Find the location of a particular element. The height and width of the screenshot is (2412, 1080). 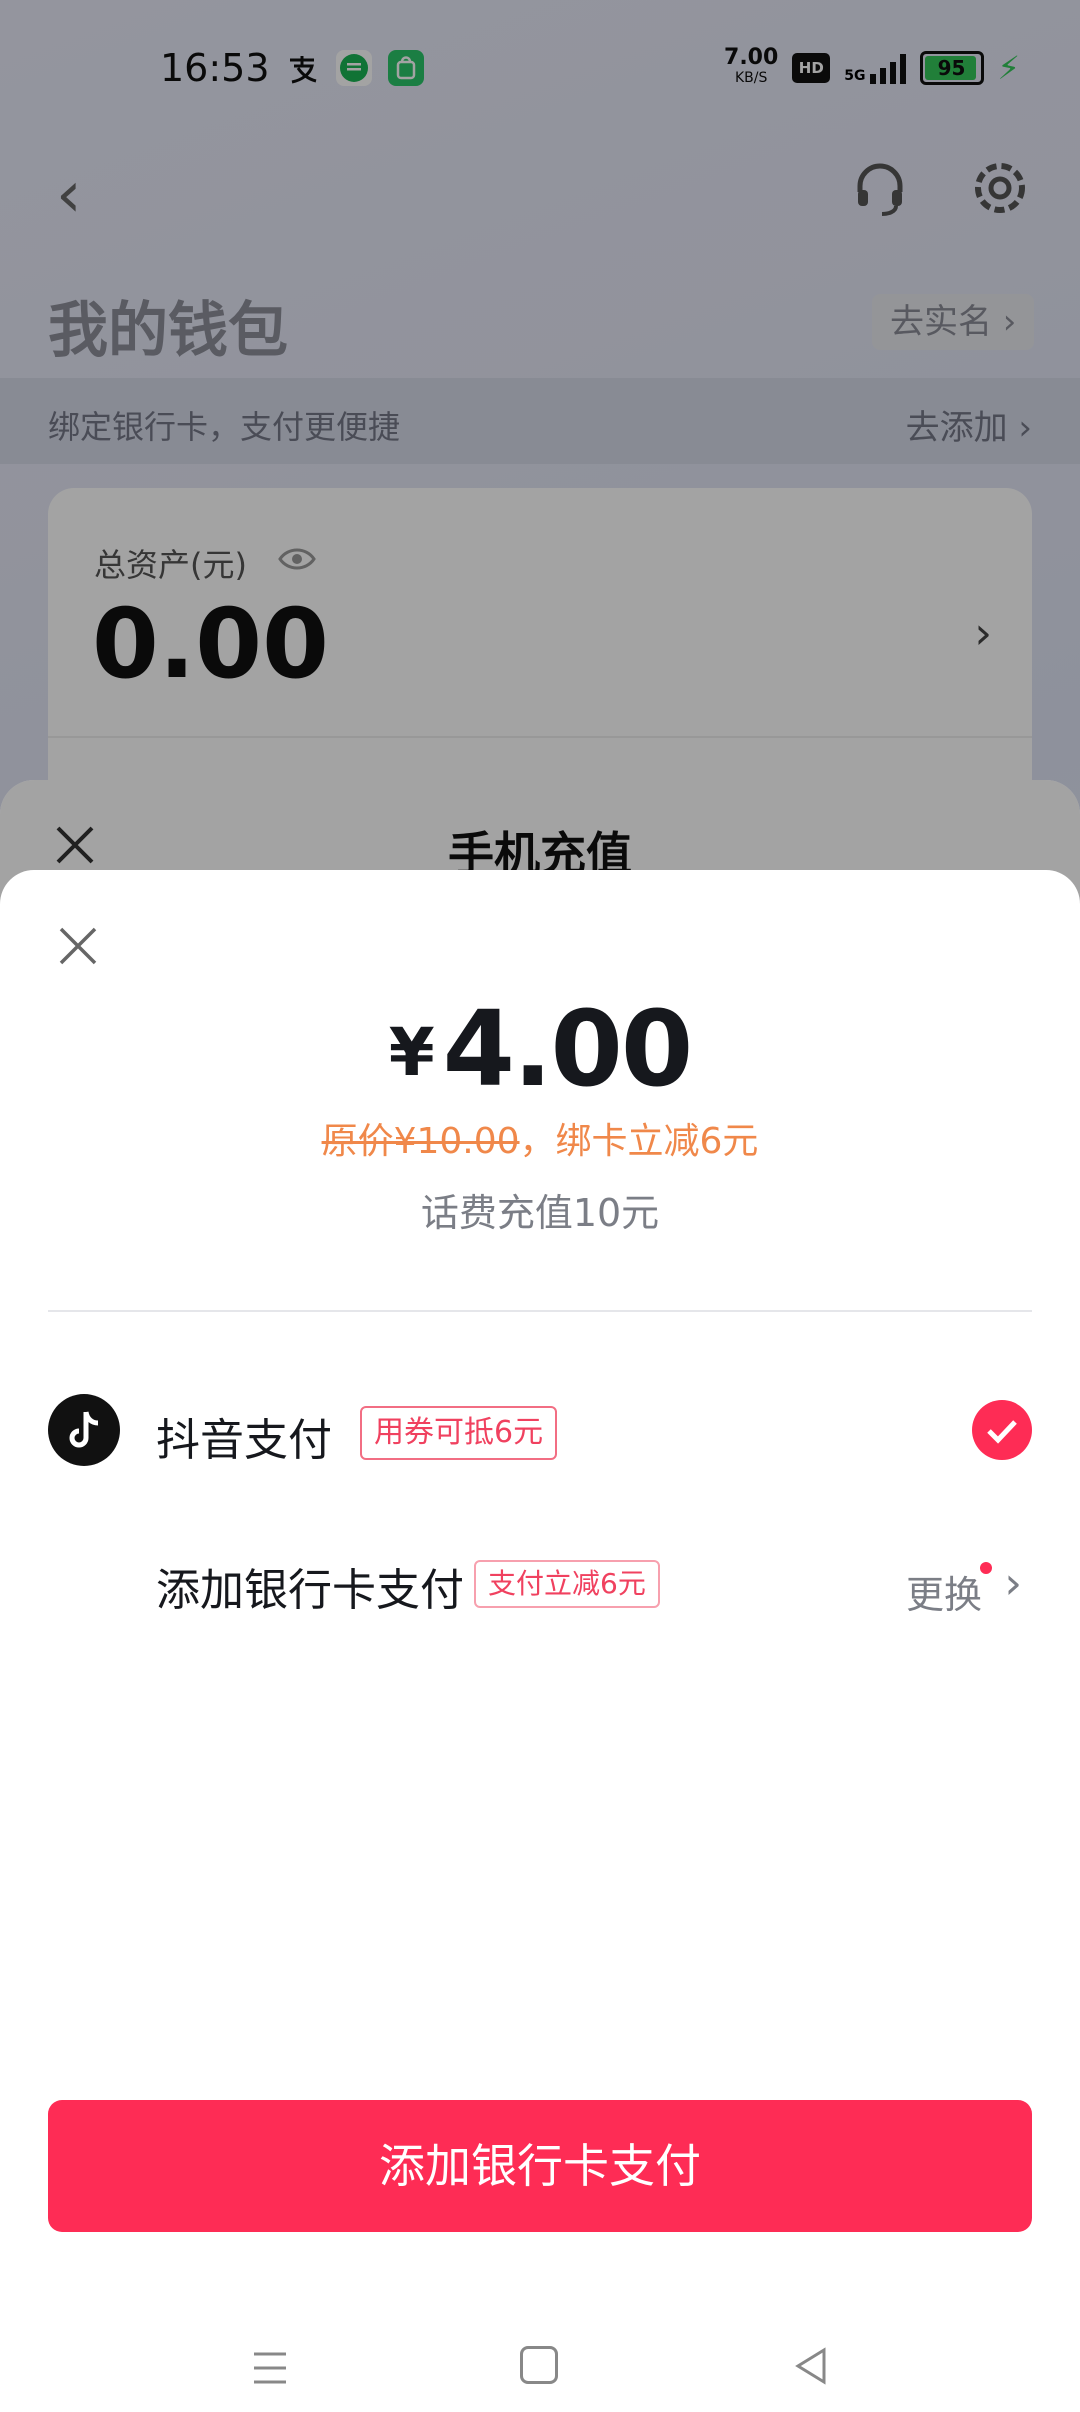

divider is located at coordinates (540, 1311).